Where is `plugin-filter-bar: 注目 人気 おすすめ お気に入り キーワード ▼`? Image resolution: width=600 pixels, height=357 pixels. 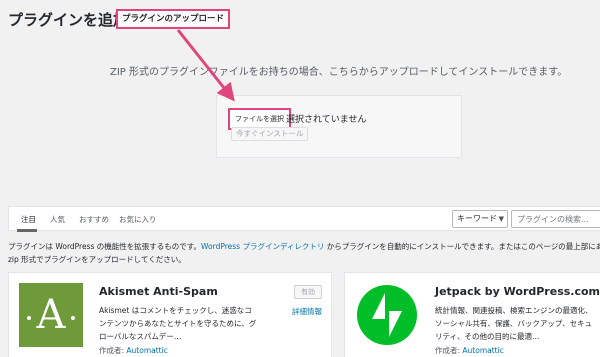 plugin-filter-bar: 注目 人気 おすすめ お気に入り キーワード ▼ is located at coordinates (304, 219).